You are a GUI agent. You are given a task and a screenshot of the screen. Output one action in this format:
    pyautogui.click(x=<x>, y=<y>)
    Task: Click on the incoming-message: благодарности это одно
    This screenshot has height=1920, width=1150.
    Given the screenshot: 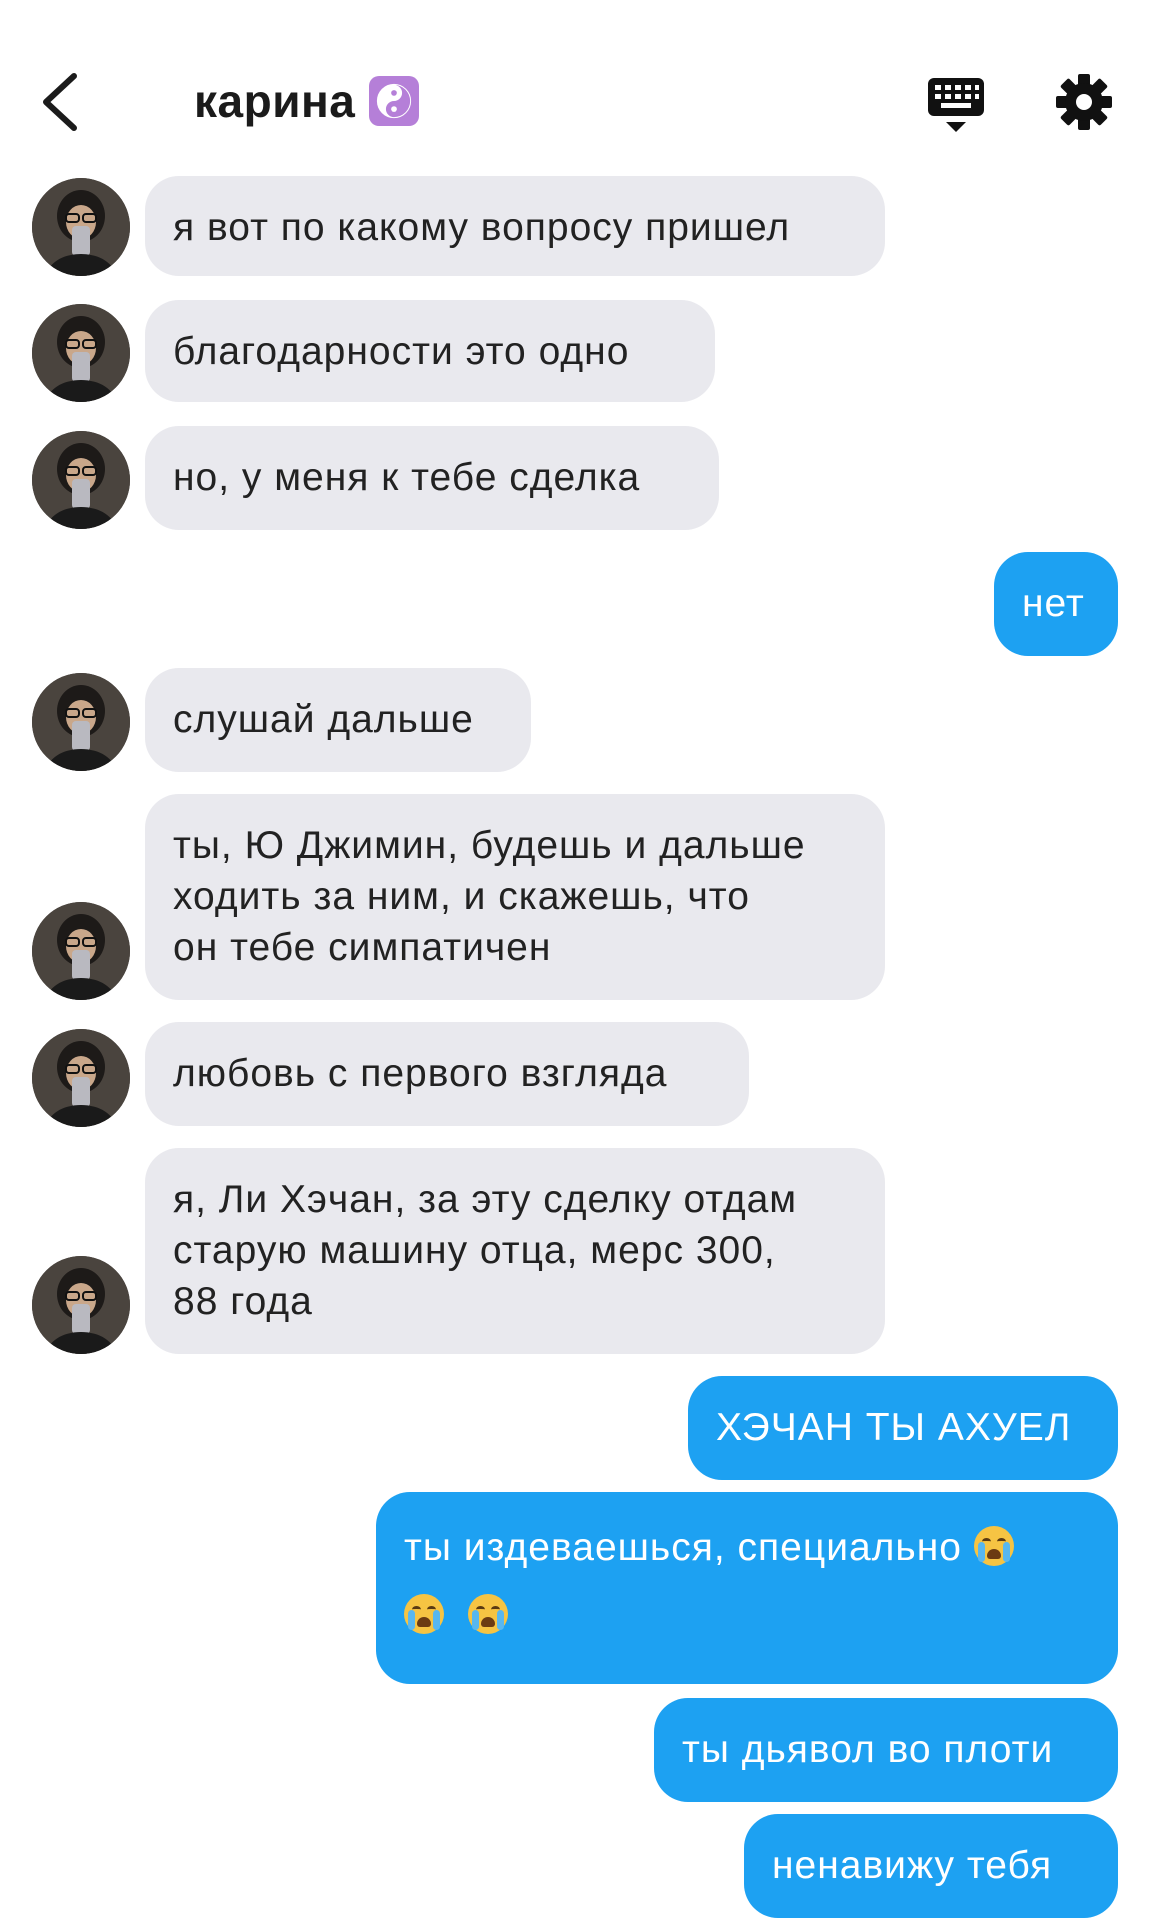 What is the action you would take?
    pyautogui.click(x=430, y=351)
    